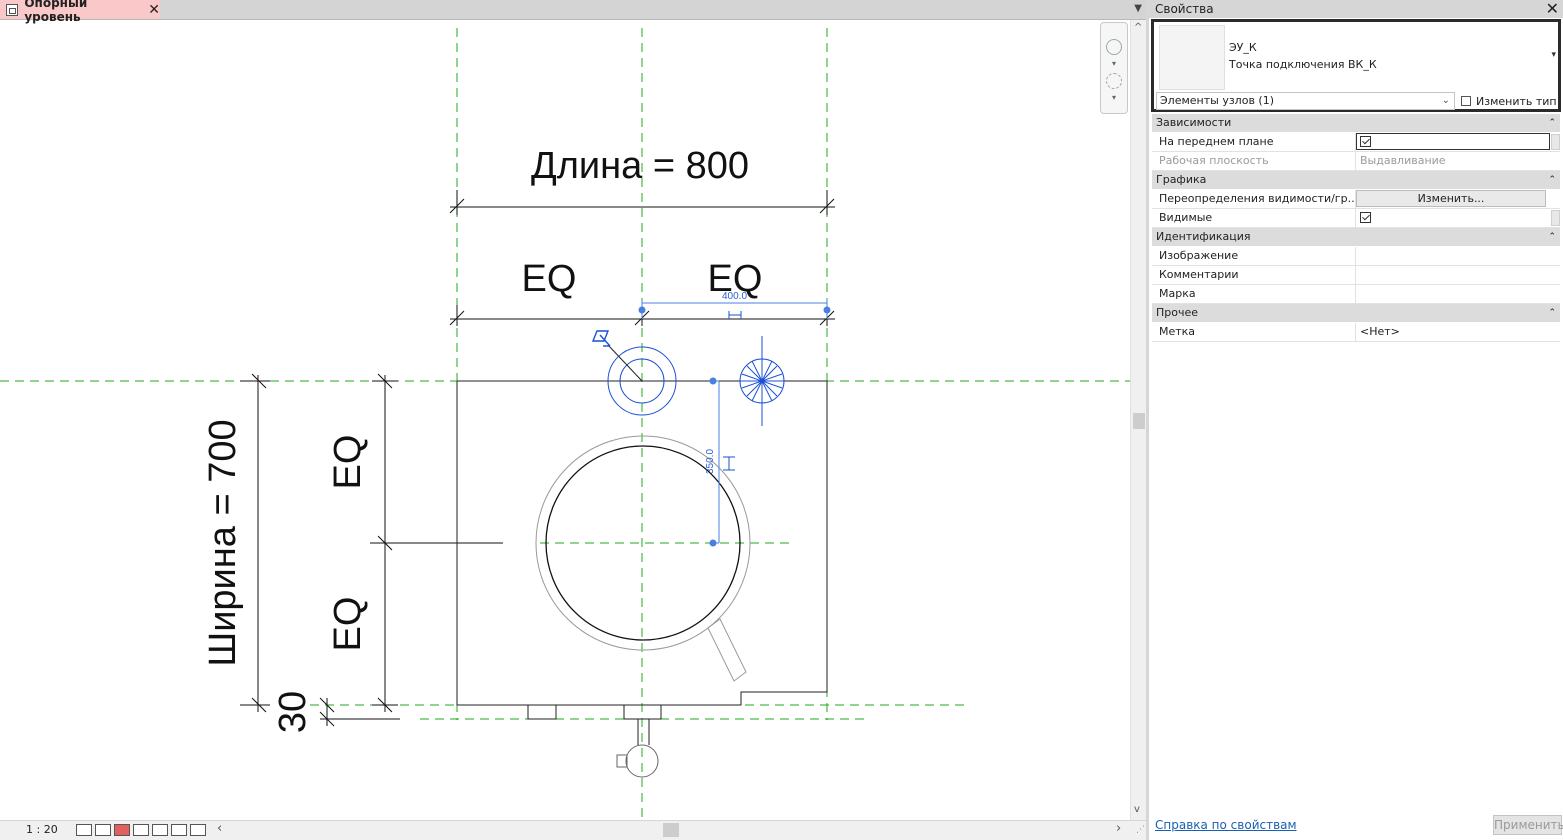 The image size is (1563, 840). What do you see at coordinates (1254, 218) in the screenshot?
I see `prop-name: Видимые` at bounding box center [1254, 218].